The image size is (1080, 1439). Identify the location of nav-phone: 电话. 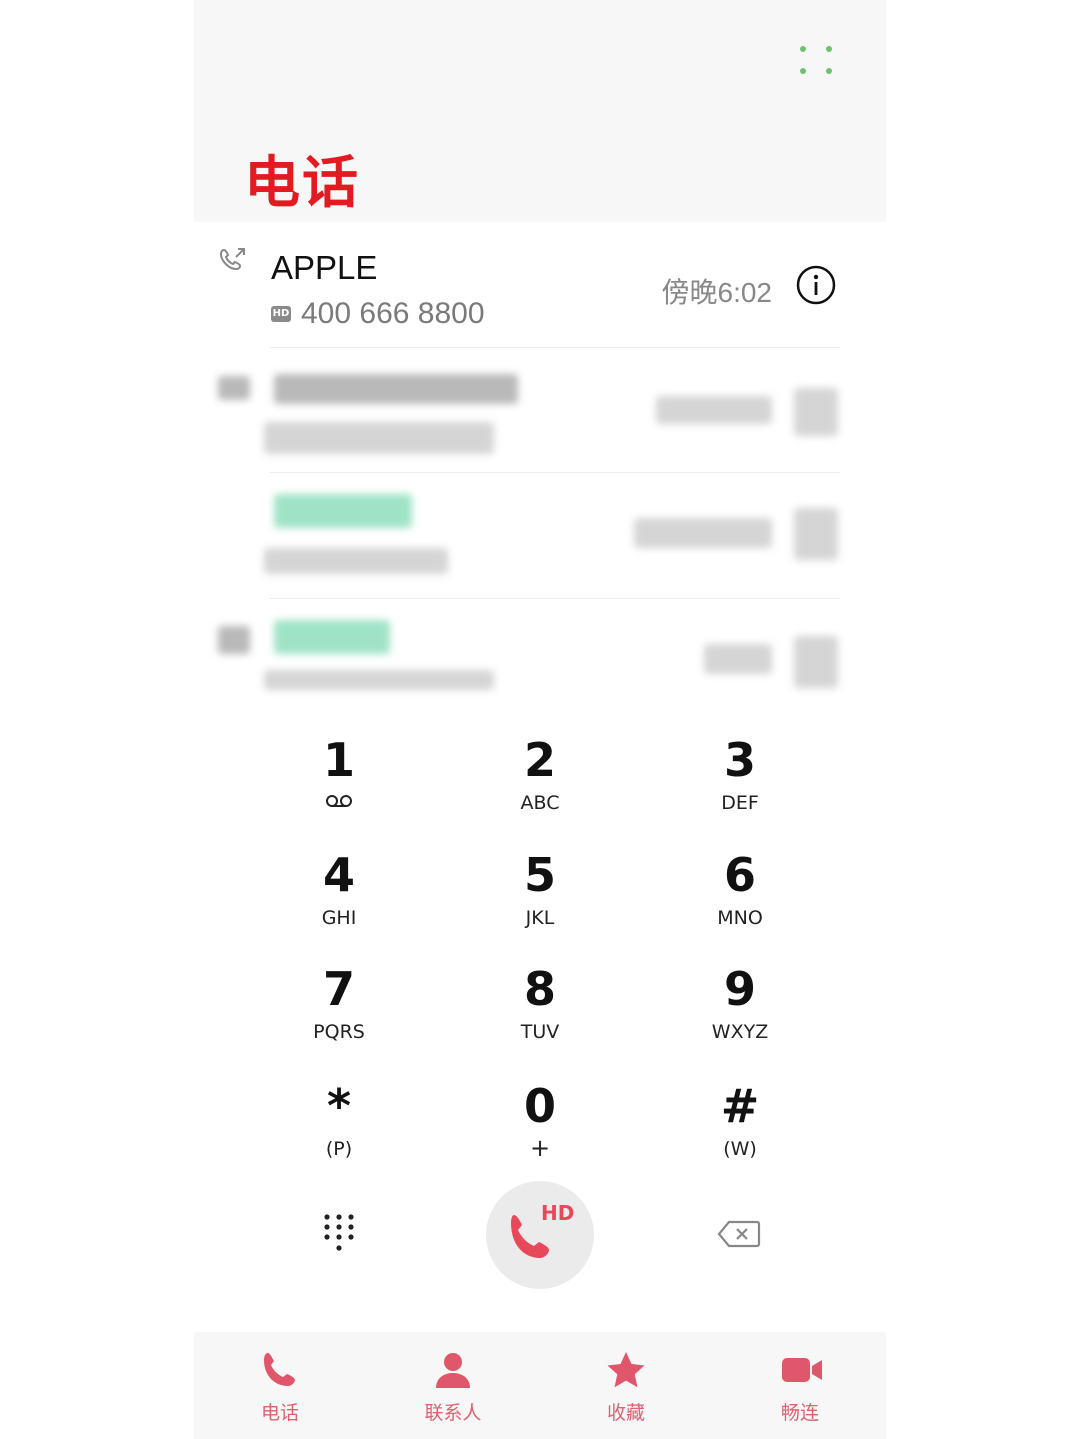
(280, 1385).